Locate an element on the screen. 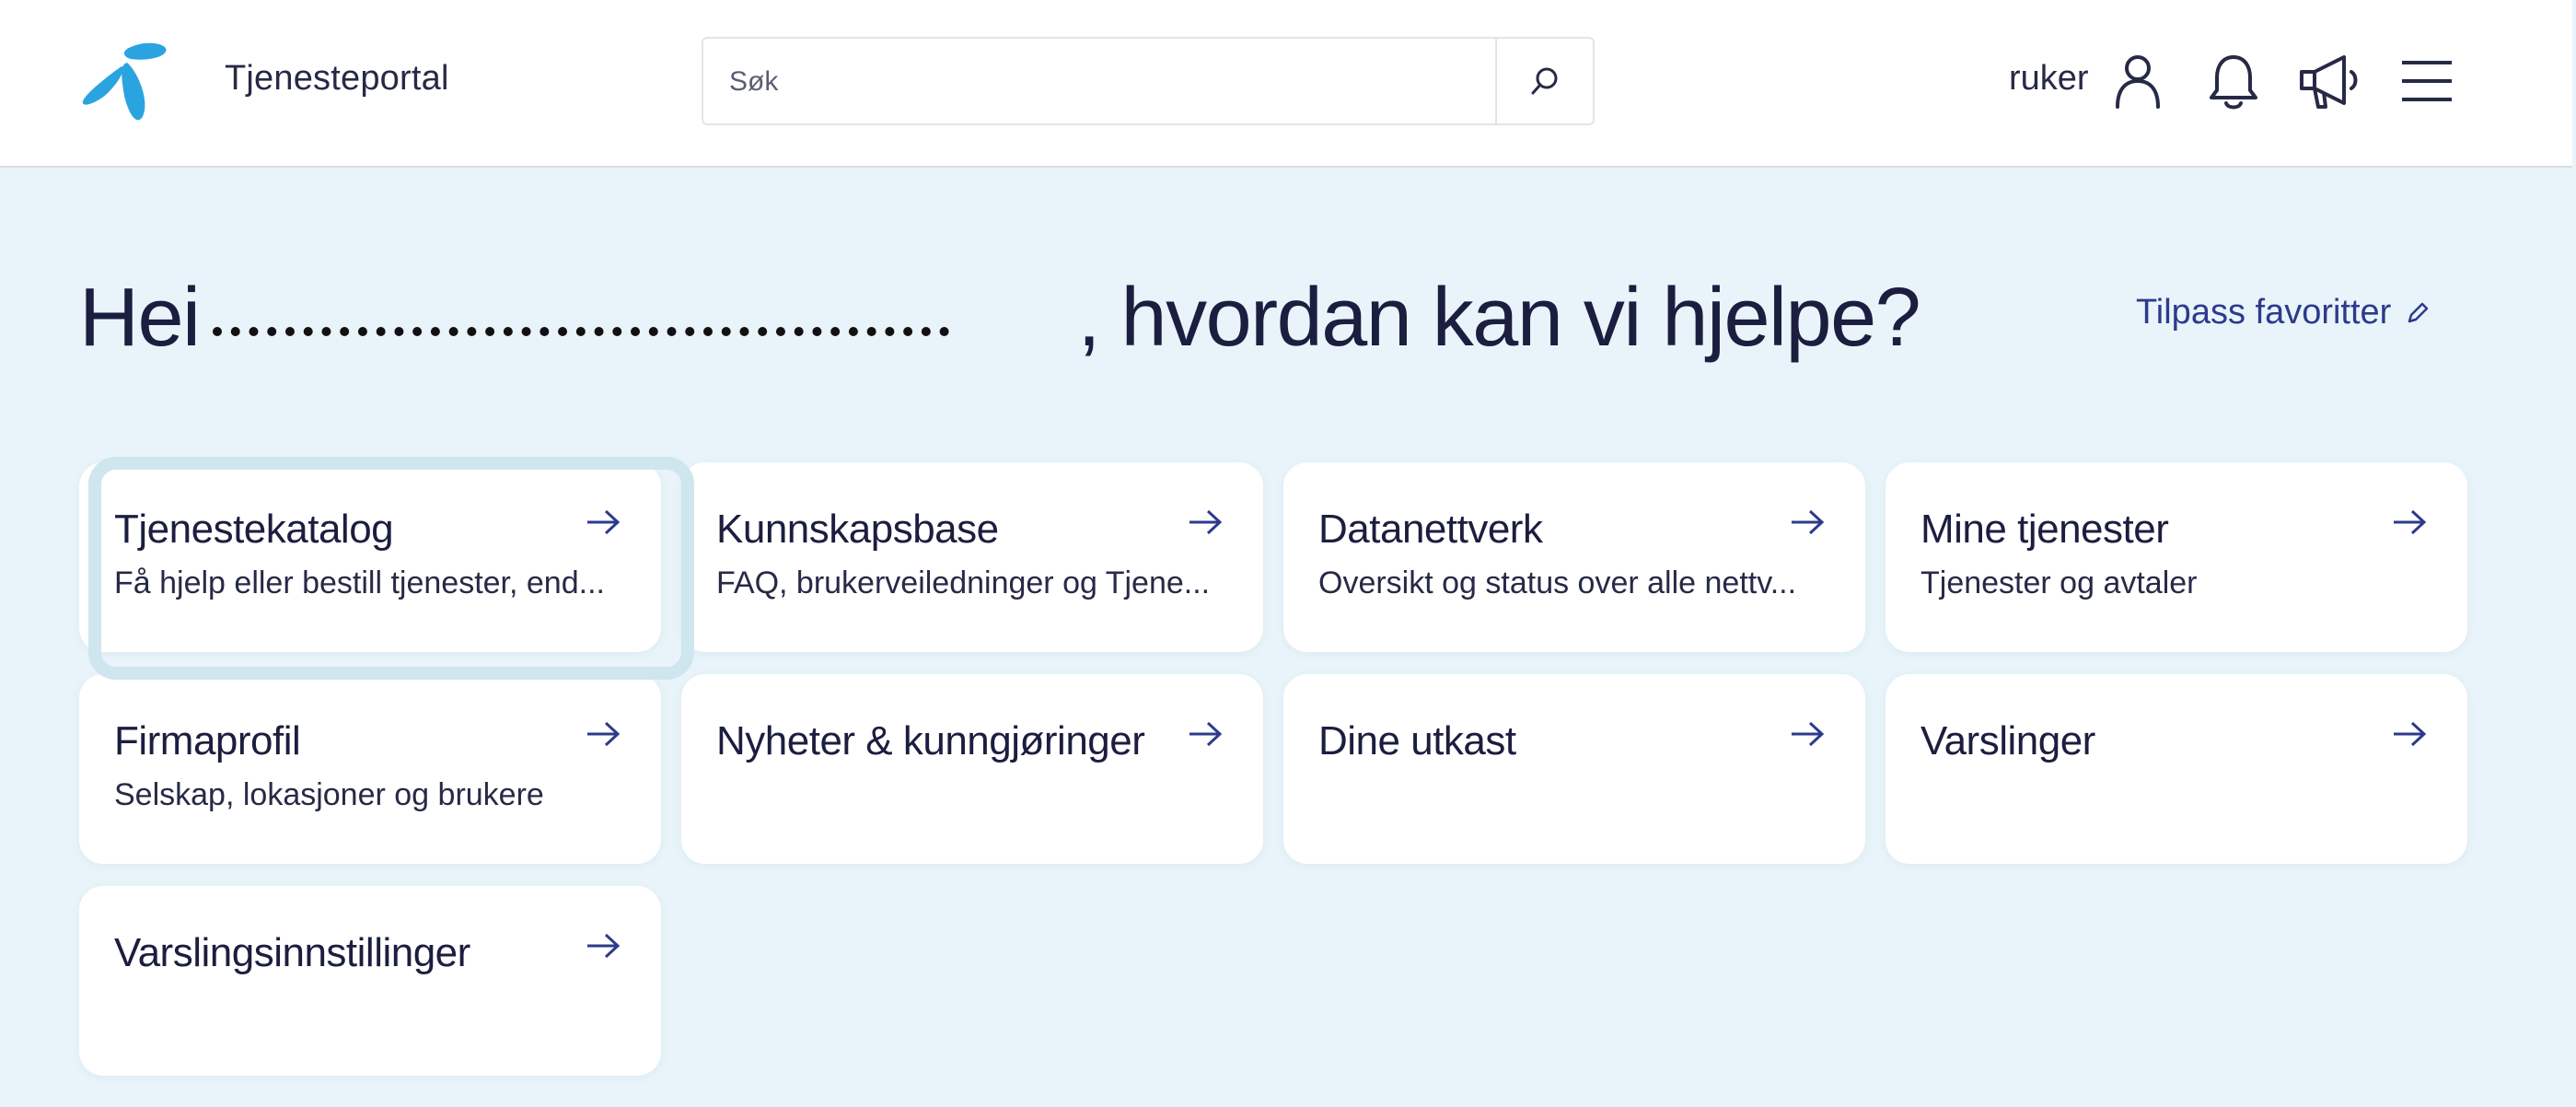 Image resolution: width=2576 pixels, height=1107 pixels. card-title: Dine utkast is located at coordinates (1417, 740).